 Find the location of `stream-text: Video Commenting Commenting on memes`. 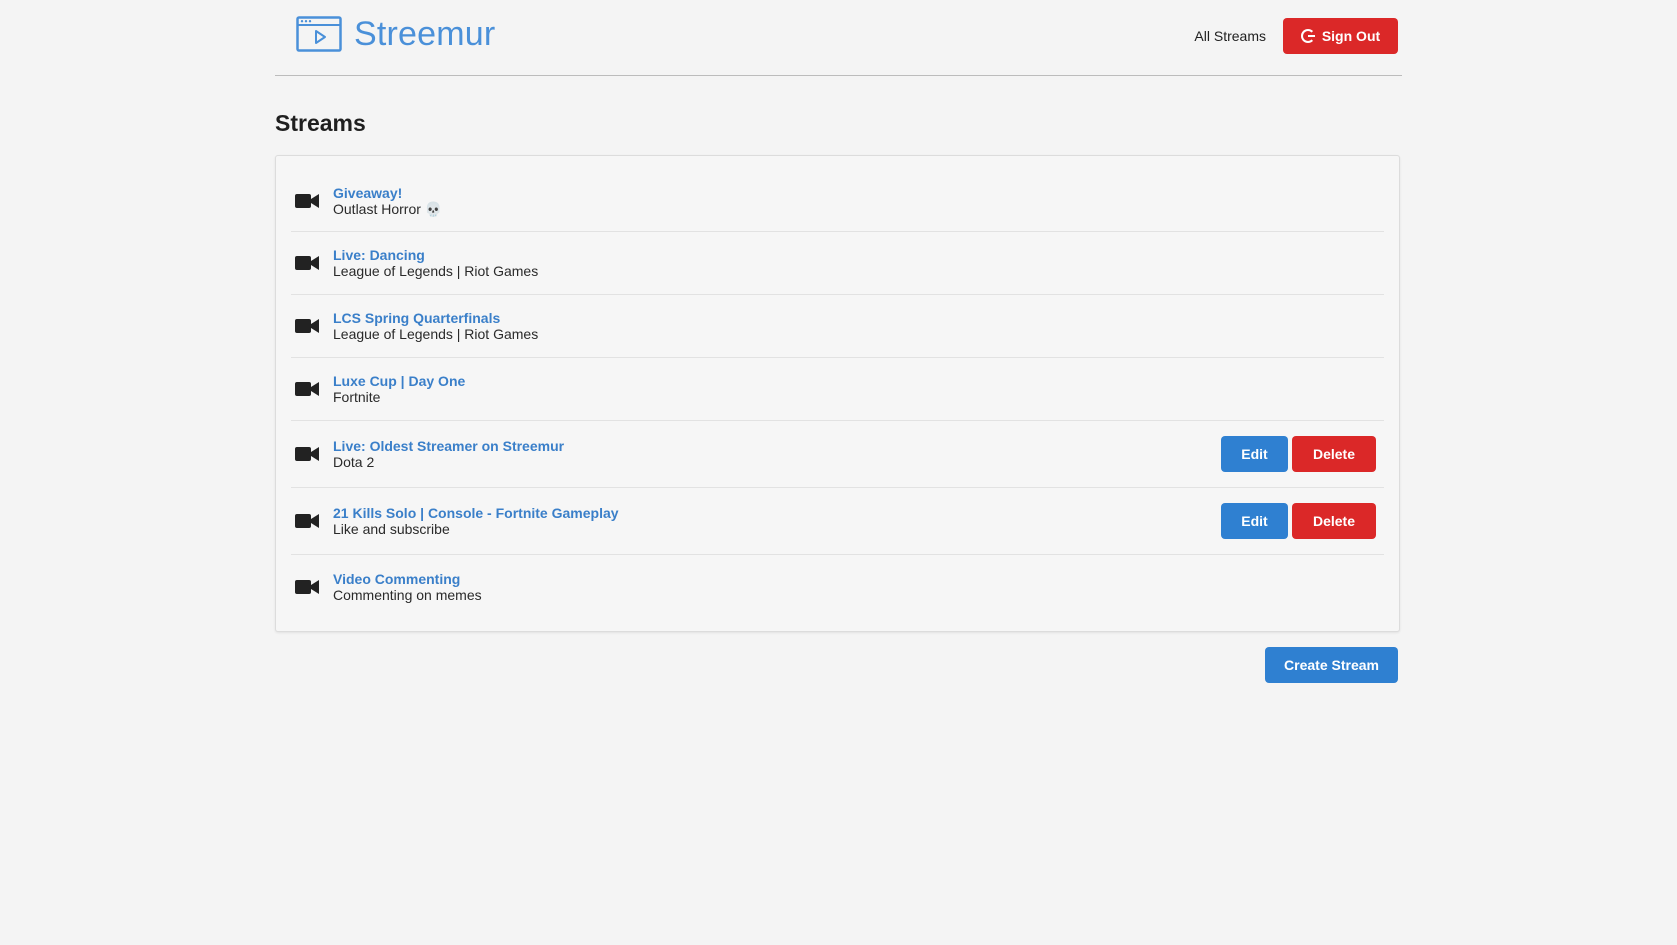

stream-text: Video Commenting Commenting on memes is located at coordinates (858, 587).